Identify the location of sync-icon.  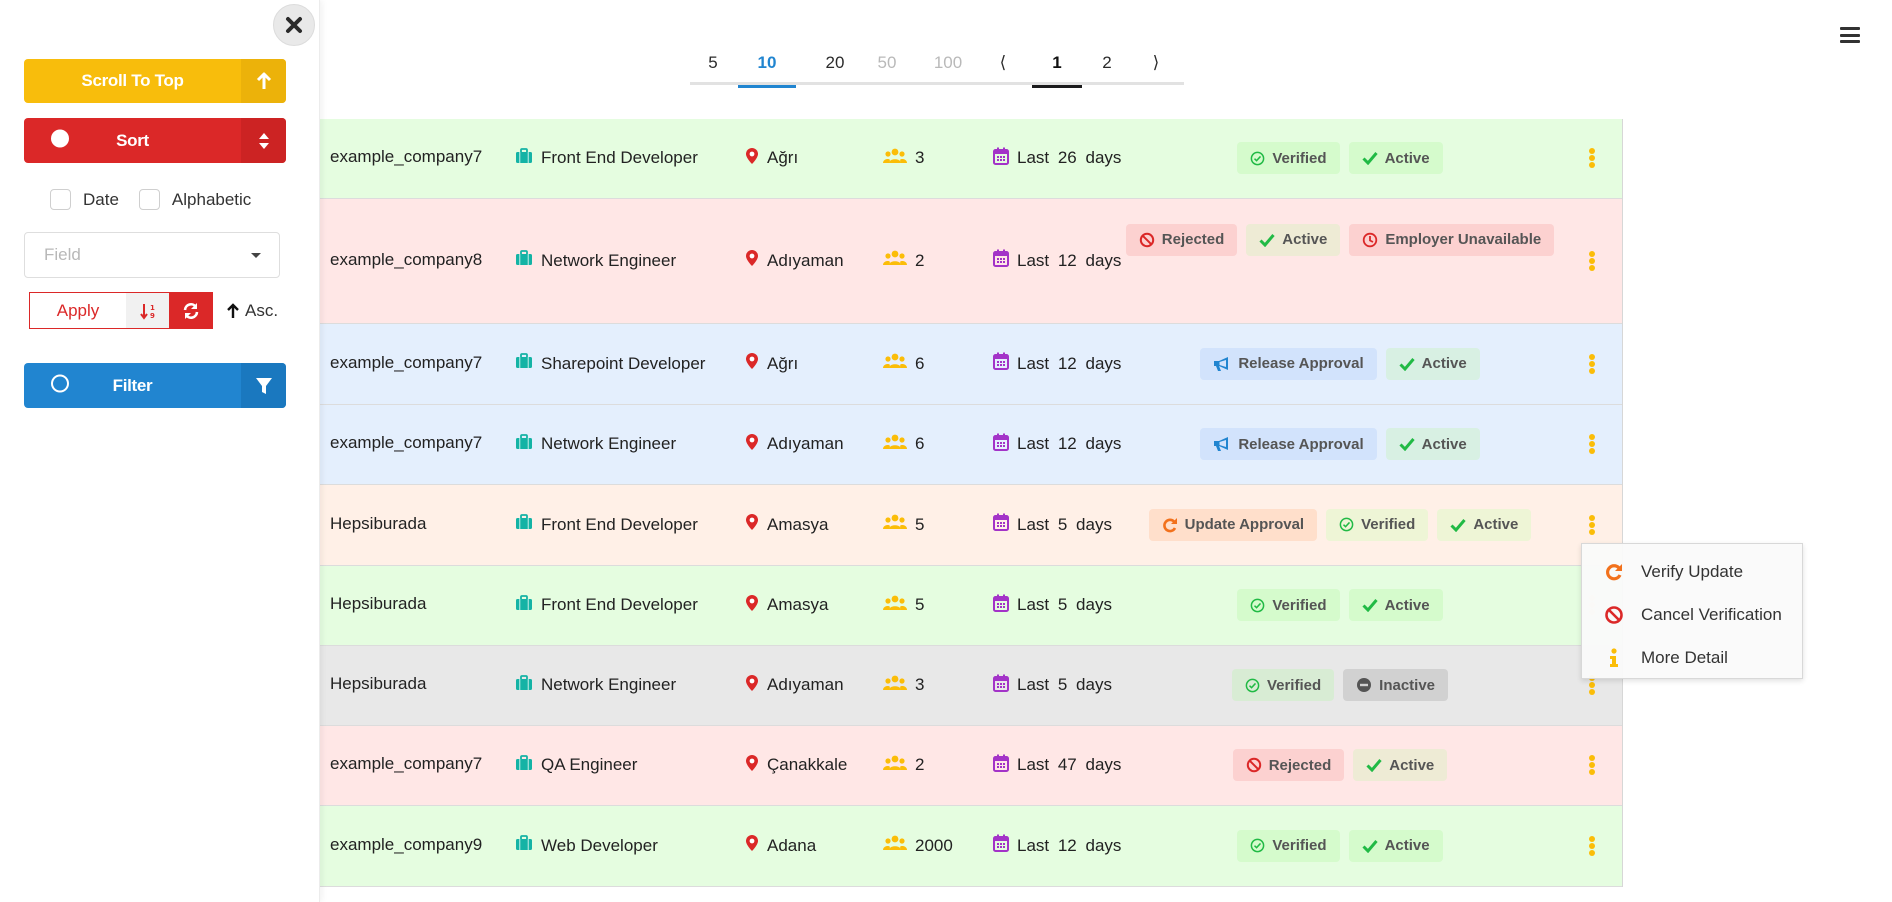
(190, 310).